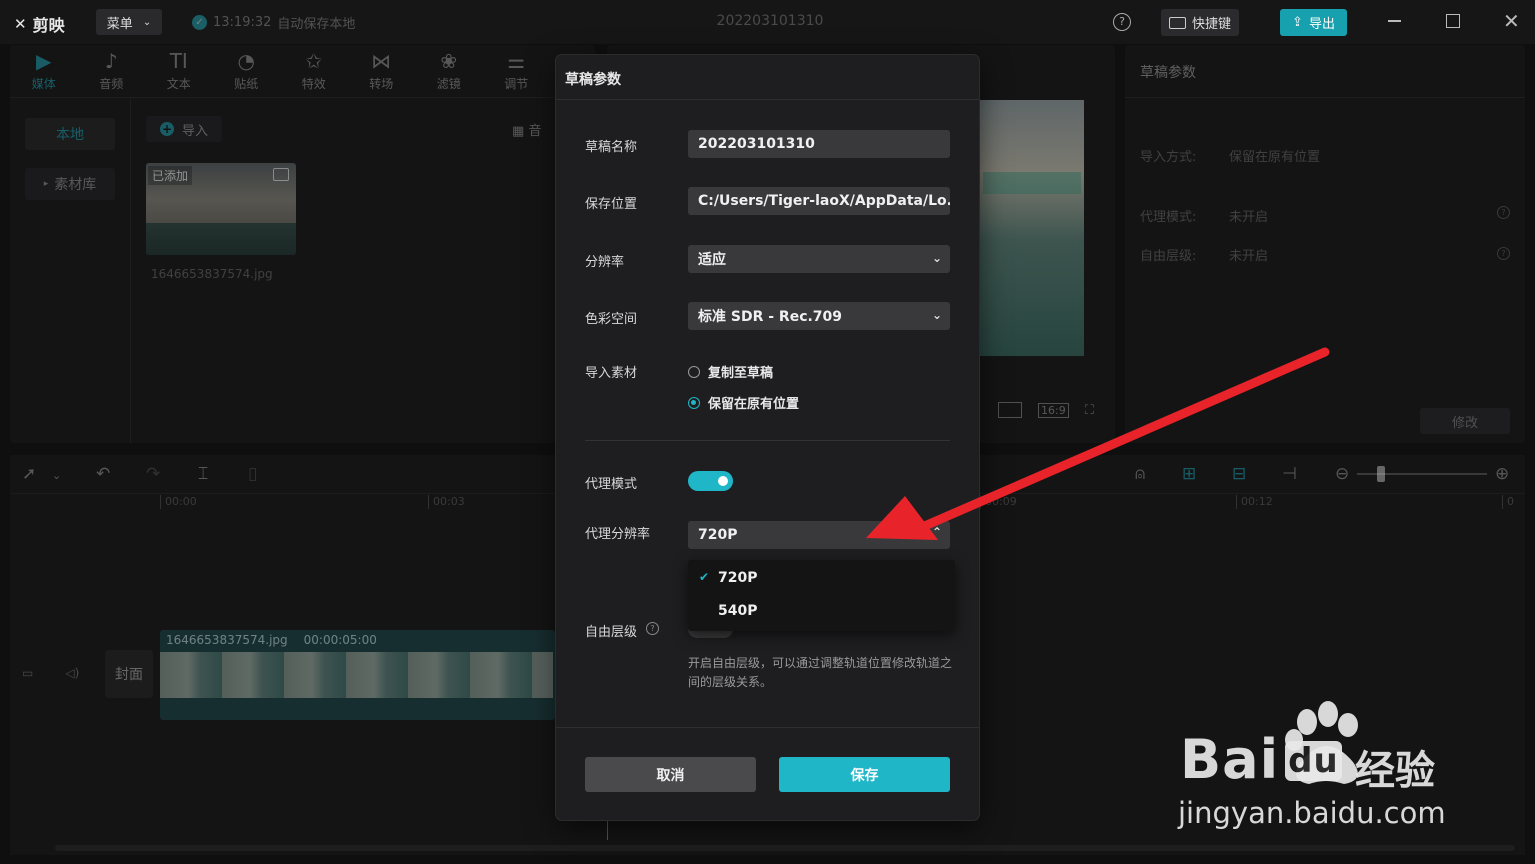  Describe the element at coordinates (1511, 21) in the screenshot. I see `close-icon: ✕` at that location.